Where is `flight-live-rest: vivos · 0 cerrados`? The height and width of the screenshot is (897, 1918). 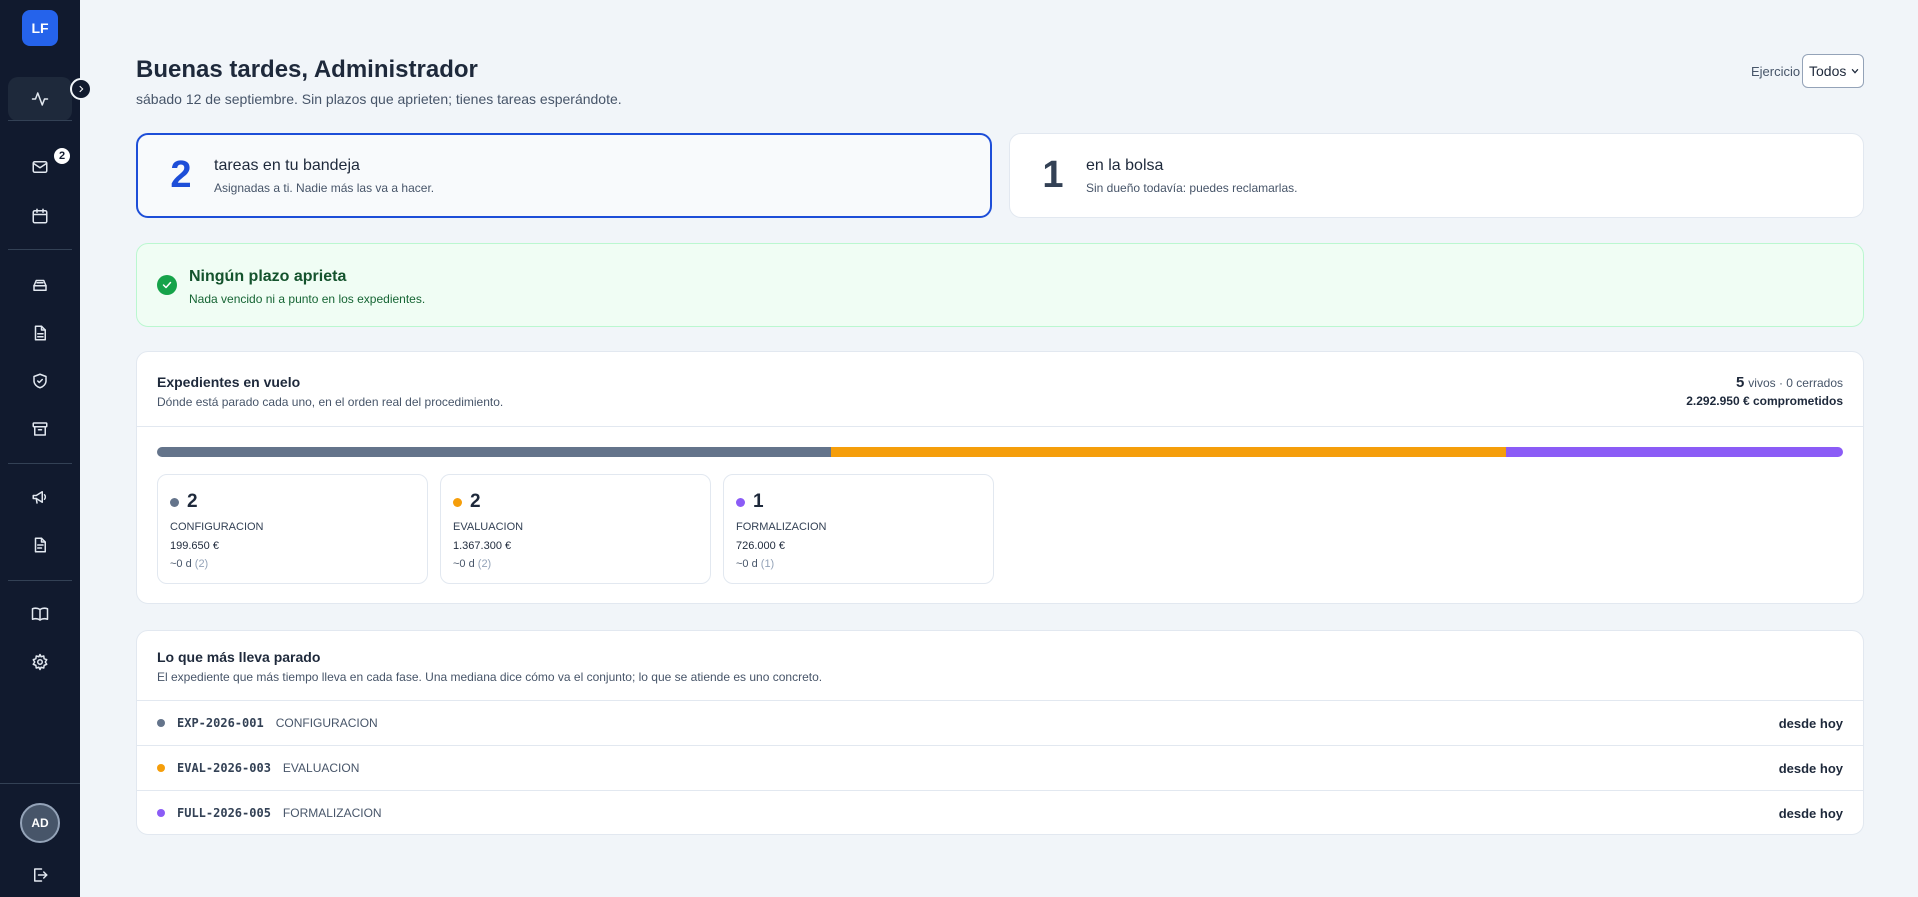
flight-live-rest: vivos · 0 cerrados is located at coordinates (1795, 383).